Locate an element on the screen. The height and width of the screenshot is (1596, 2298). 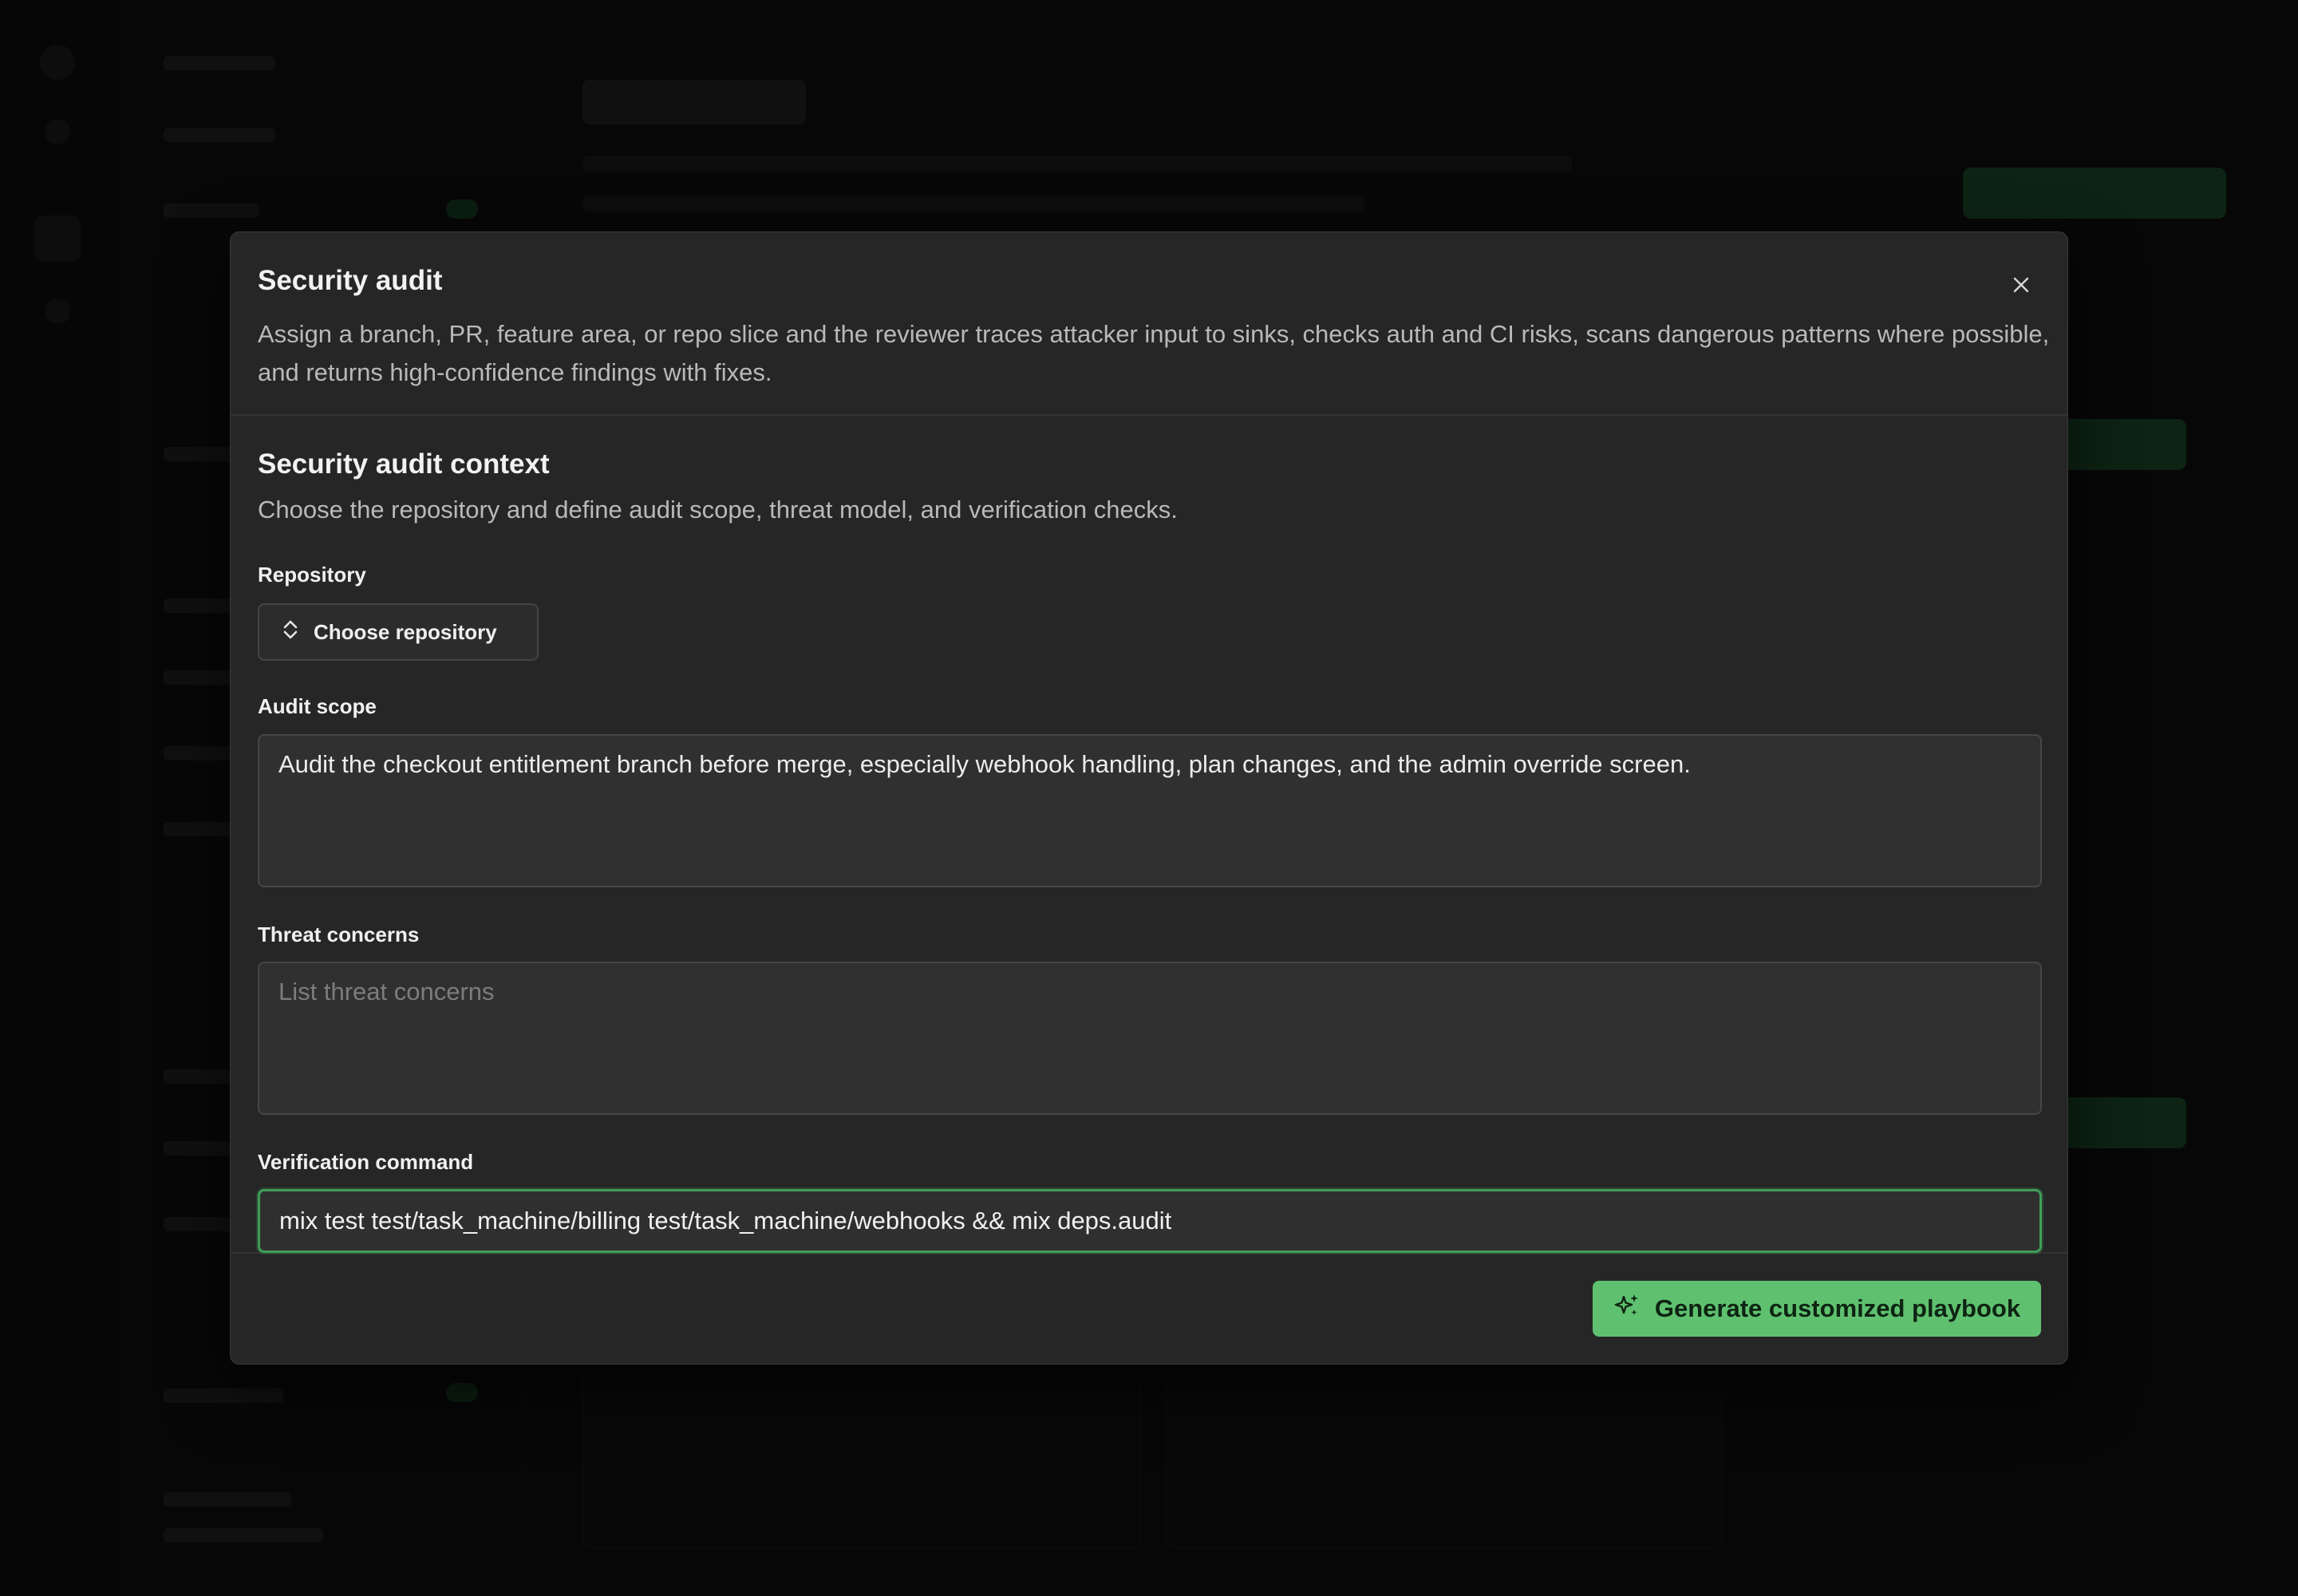
generate-playbook-button: Generate customized playbook is located at coordinates (1817, 1309).